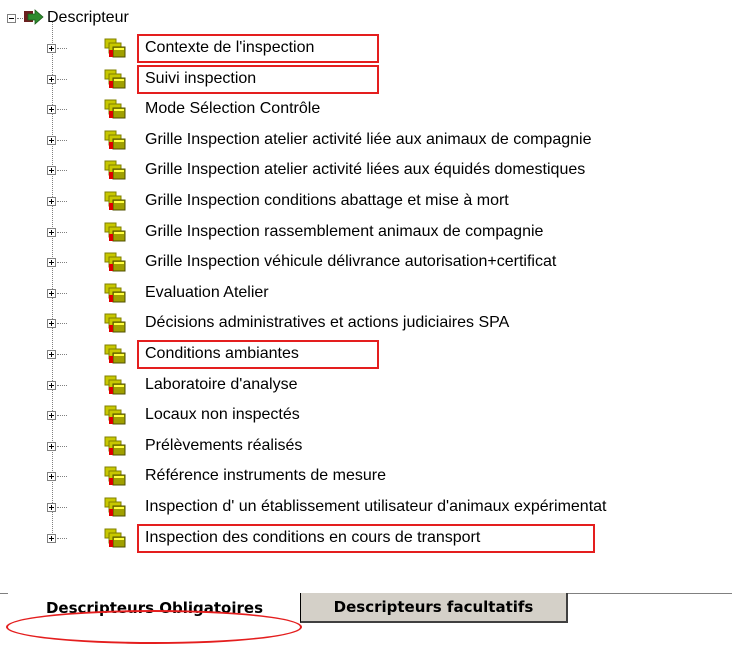  I want to click on tree-item: Mode Sélection Contrôle, so click(366, 109).